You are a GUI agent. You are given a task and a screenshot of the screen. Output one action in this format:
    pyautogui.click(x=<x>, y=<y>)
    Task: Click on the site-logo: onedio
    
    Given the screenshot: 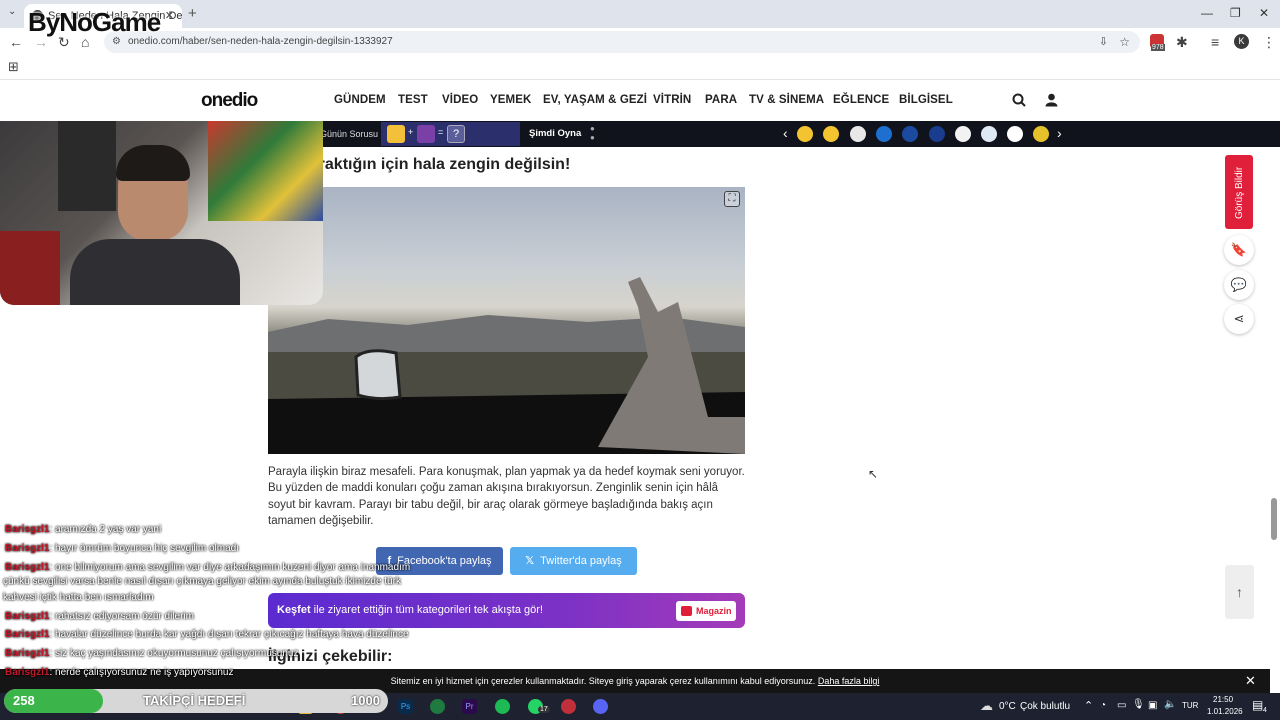 What is the action you would take?
    pyautogui.click(x=229, y=101)
    